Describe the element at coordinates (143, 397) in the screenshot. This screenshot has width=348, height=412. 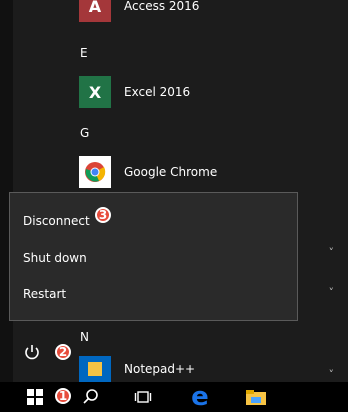
I see `task-view-icon` at that location.